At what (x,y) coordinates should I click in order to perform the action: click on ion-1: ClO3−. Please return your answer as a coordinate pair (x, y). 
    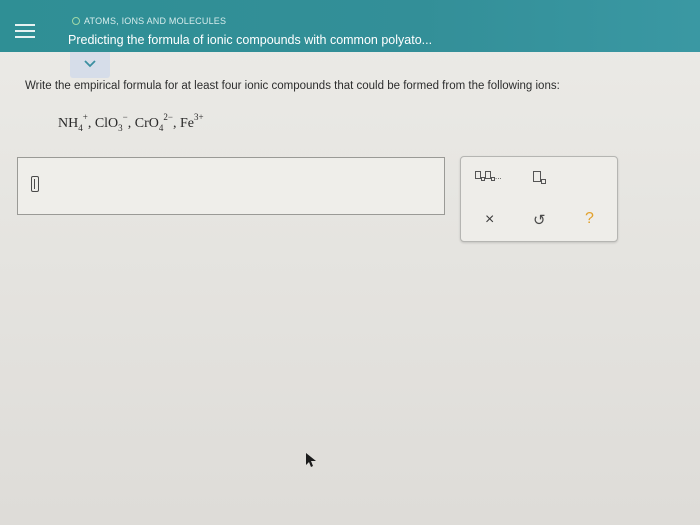
    Looking at the image, I should click on (111, 122).